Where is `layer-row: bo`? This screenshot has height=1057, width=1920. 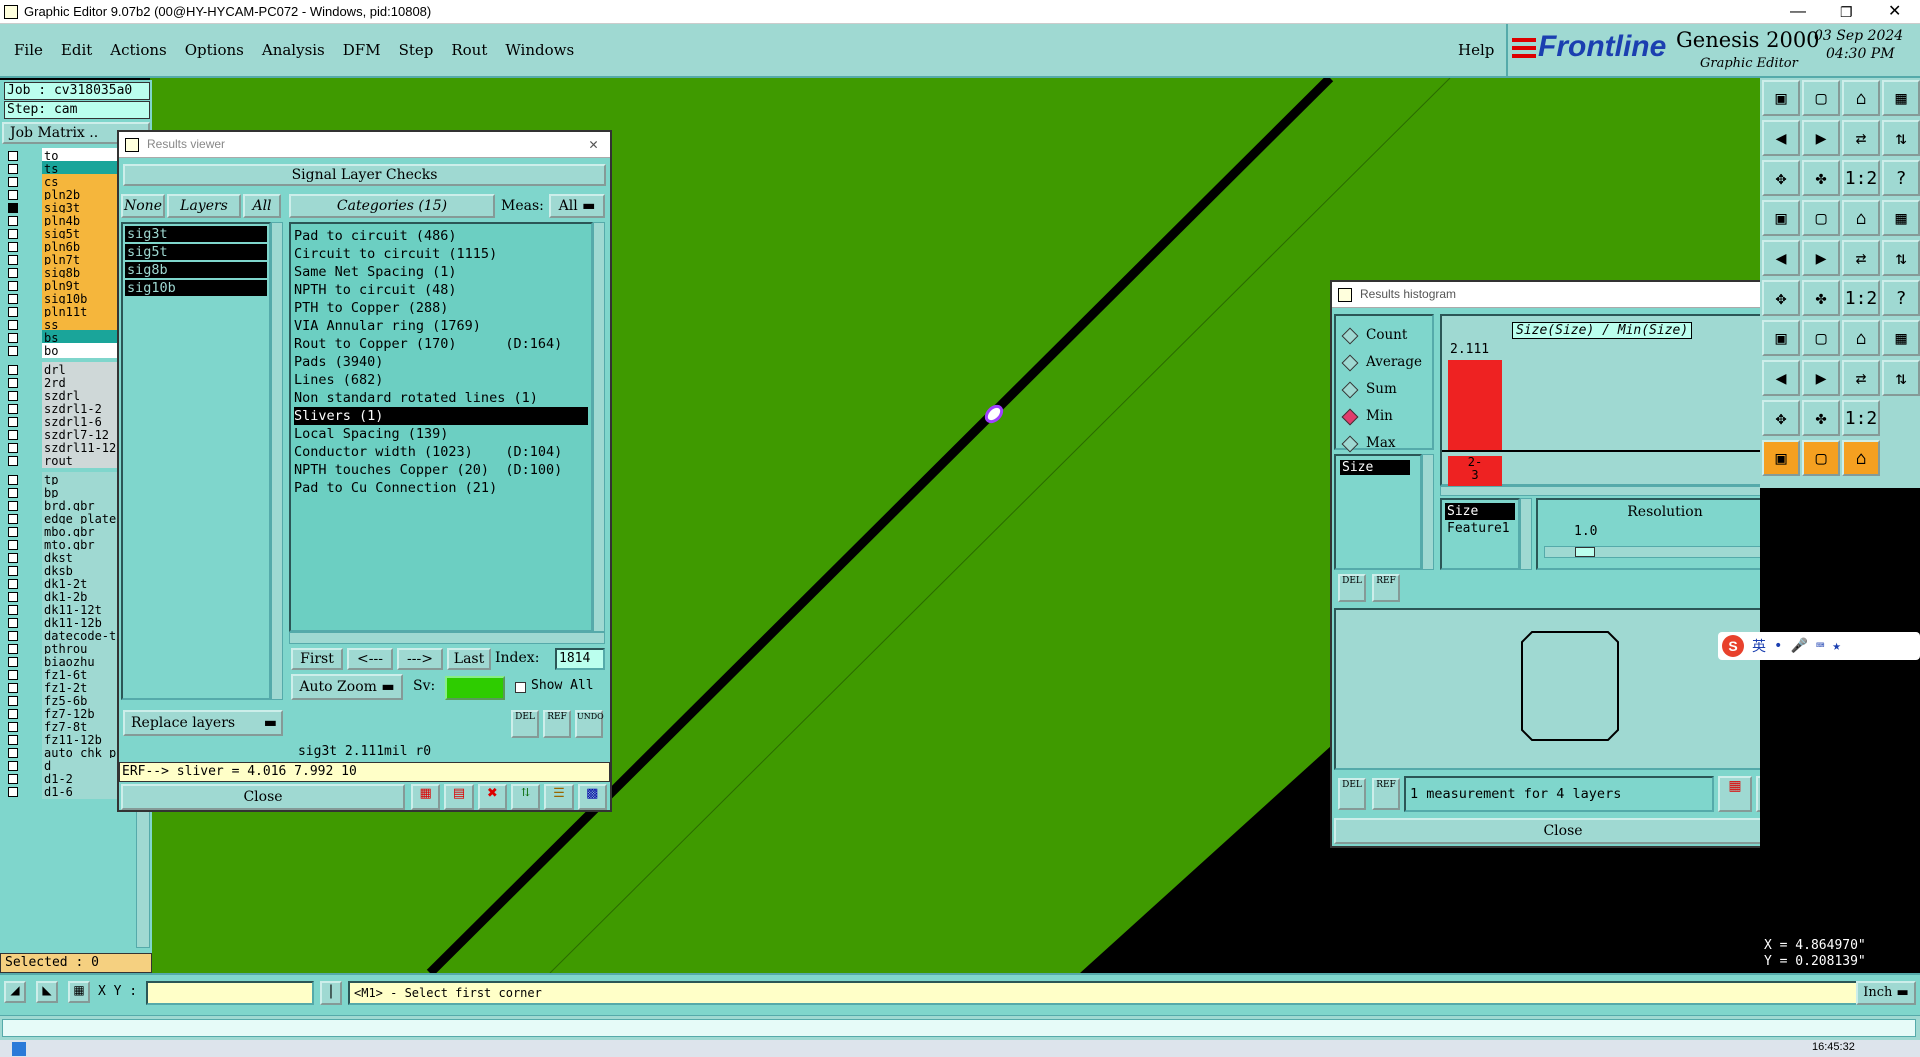
layer-row: bo is located at coordinates (67, 351).